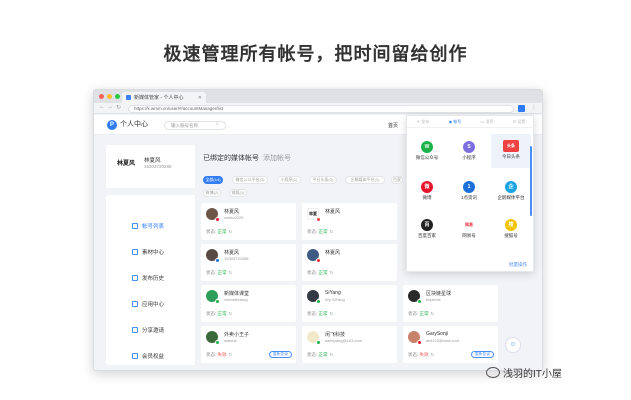 The image size is (631, 400). I want to click on back-icon: ←, so click(102, 107).